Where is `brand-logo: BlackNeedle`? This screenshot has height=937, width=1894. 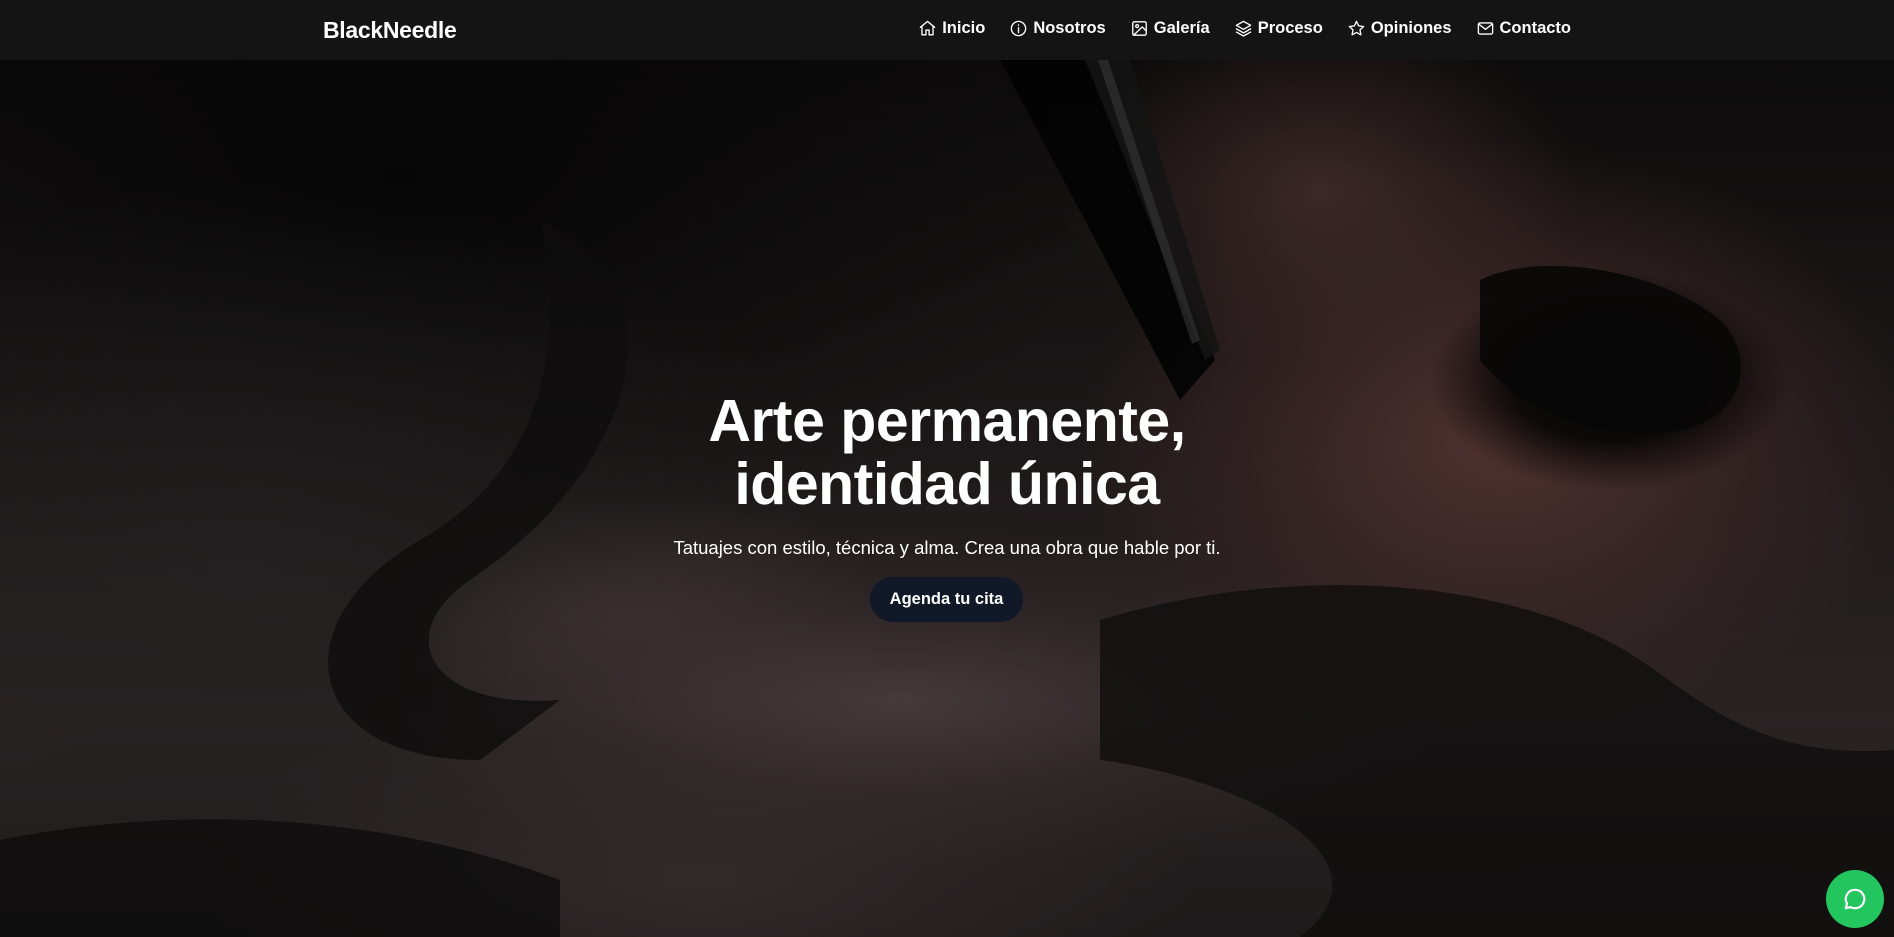 brand-logo: BlackNeedle is located at coordinates (390, 30).